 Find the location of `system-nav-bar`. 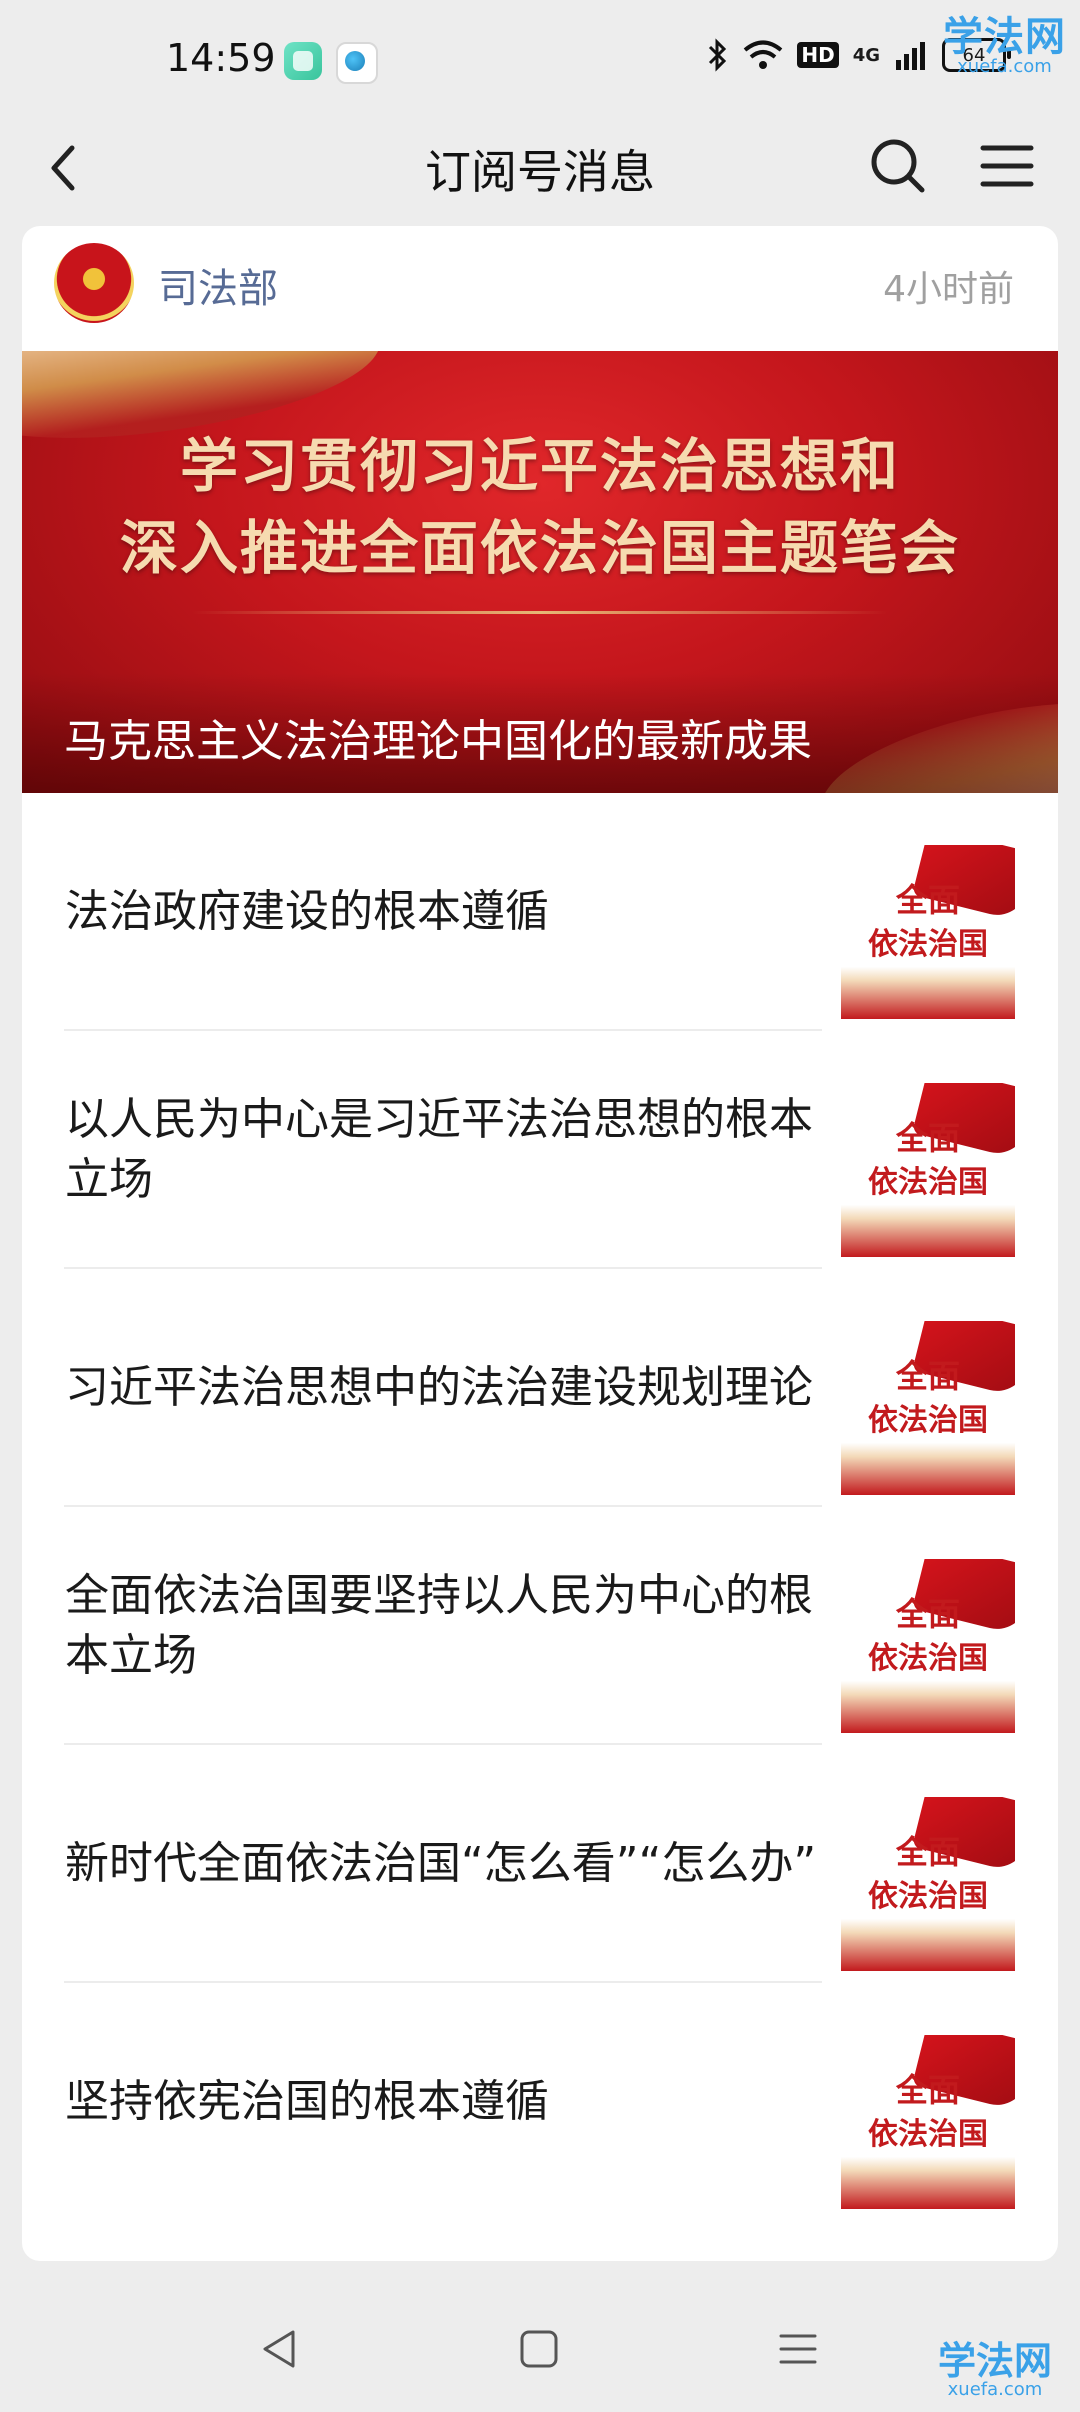

system-nav-bar is located at coordinates (540, 2351).